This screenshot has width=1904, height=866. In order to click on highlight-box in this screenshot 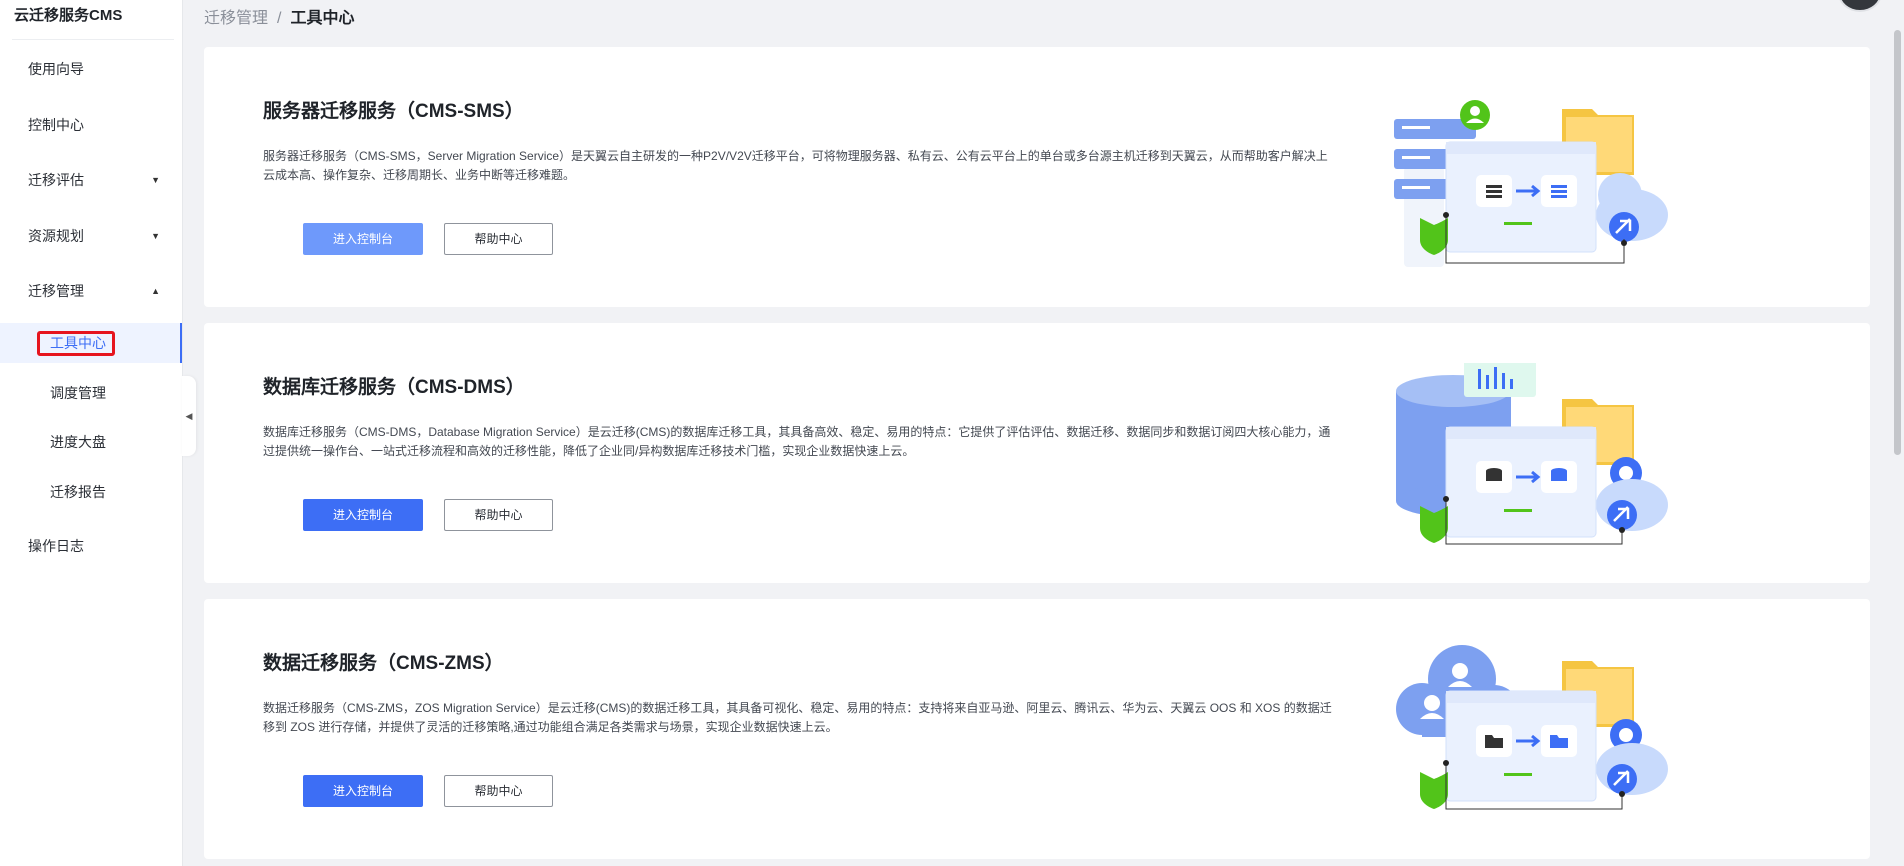, I will do `click(76, 343)`.